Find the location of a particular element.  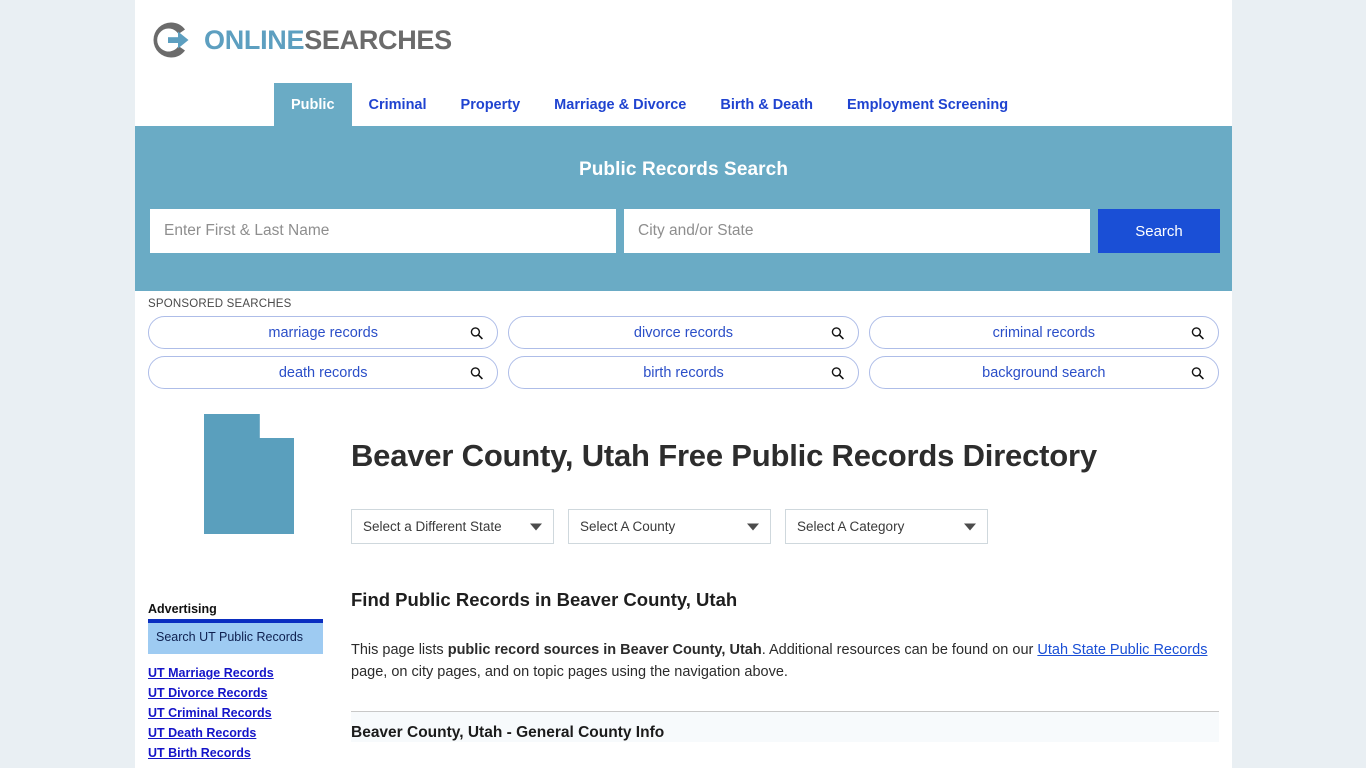

site-header: ONLINESEARCHES is located at coordinates (683, 41).